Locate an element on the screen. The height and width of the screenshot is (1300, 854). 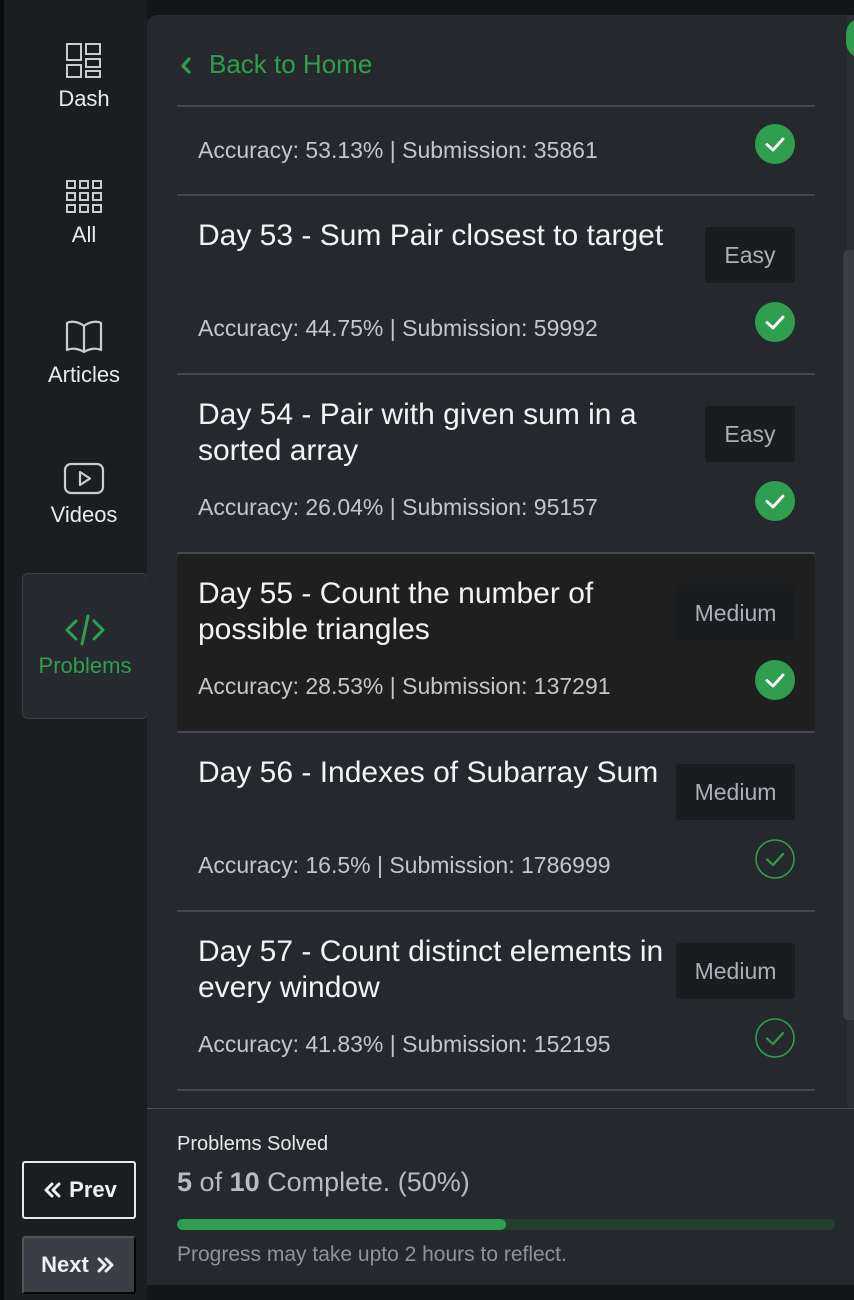
sidebar-item-all: All is located at coordinates (84, 213).